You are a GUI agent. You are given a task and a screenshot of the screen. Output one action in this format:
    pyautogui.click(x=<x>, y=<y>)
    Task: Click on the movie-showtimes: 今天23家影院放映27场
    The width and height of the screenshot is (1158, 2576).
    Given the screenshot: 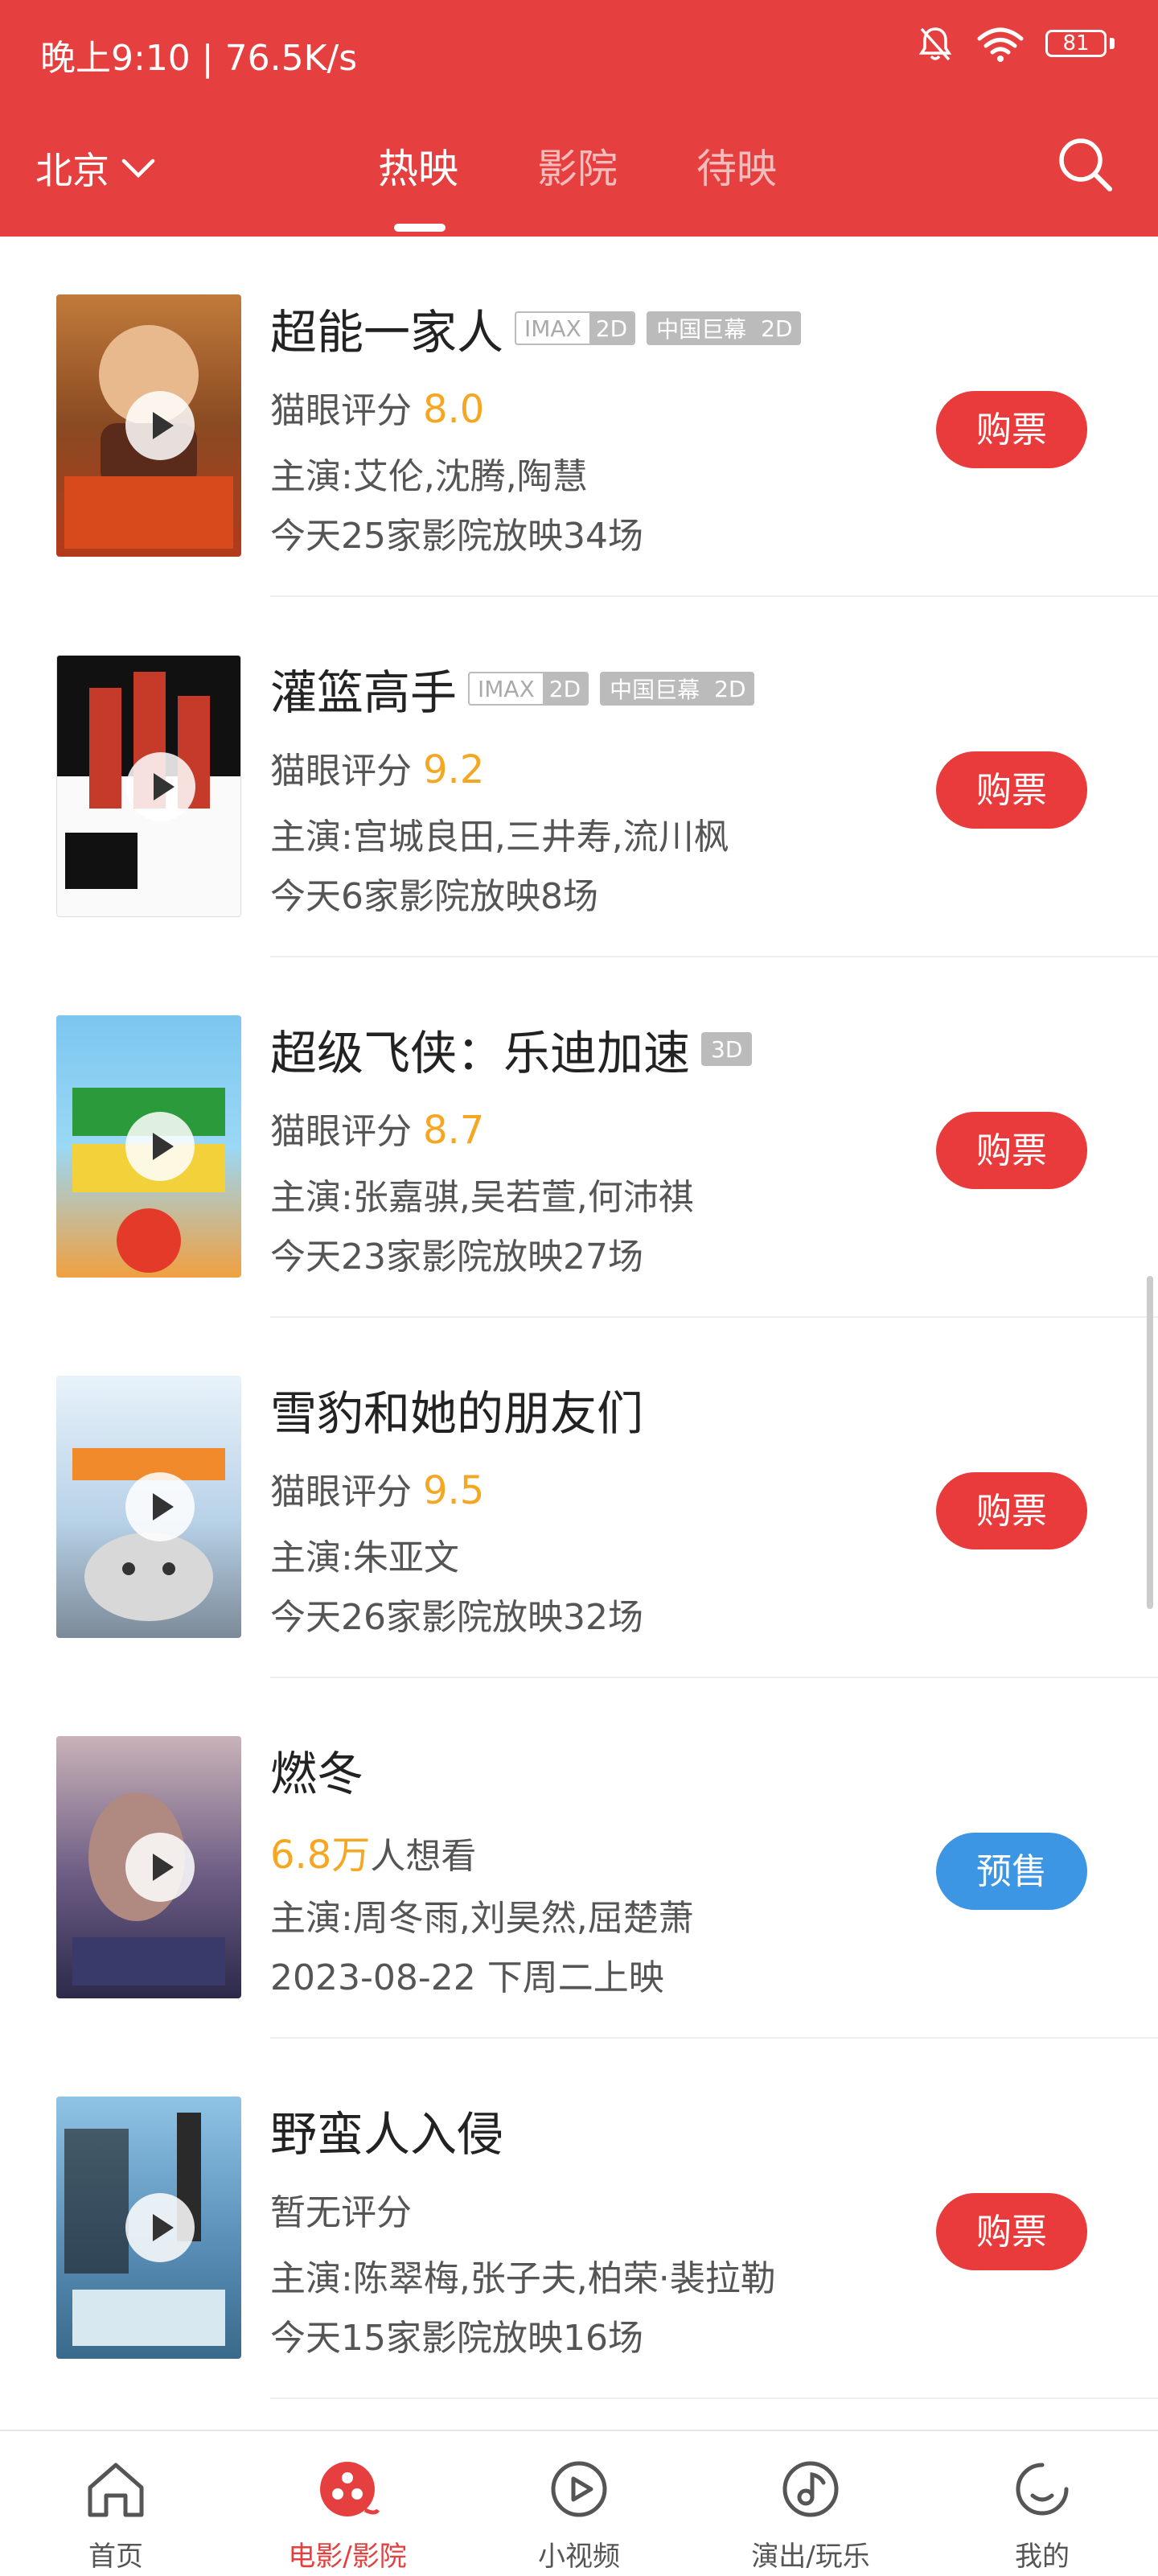 What is the action you would take?
    pyautogui.click(x=456, y=1257)
    